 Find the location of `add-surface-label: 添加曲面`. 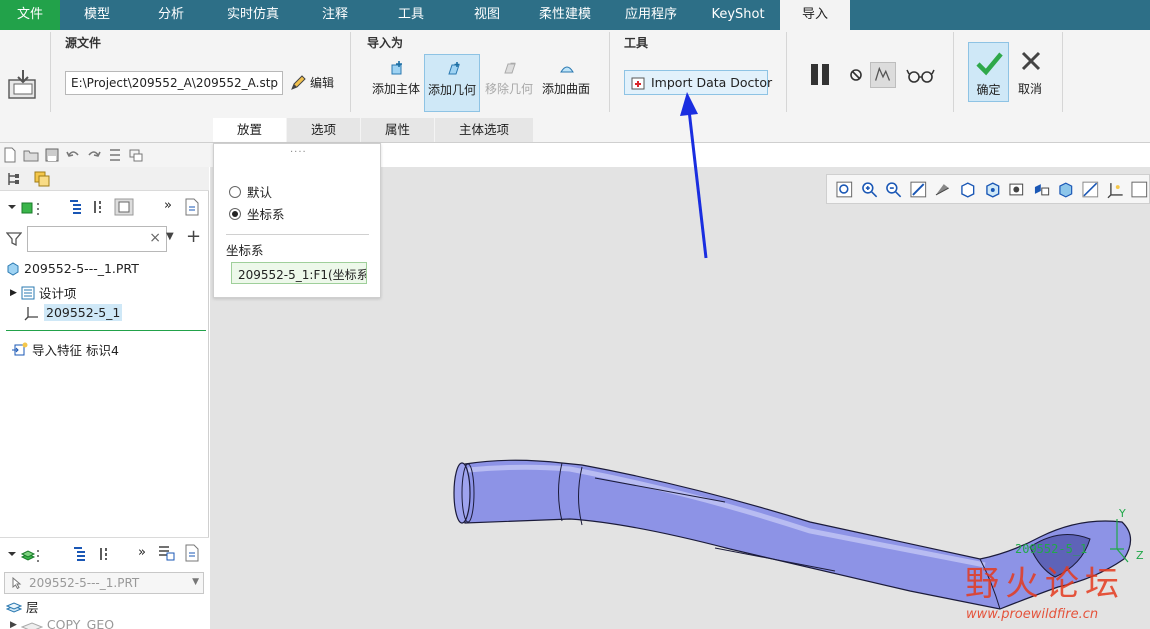

add-surface-label: 添加曲面 is located at coordinates (565, 89).